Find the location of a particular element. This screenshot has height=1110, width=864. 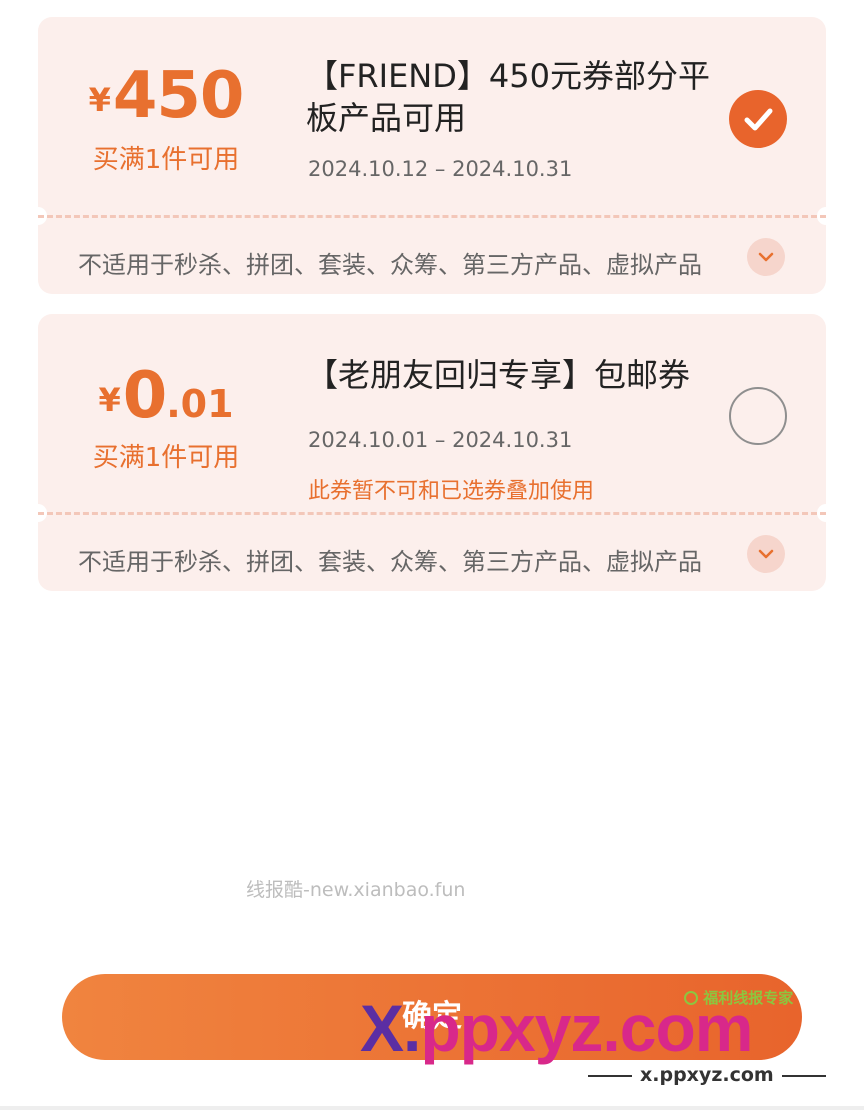

coupon-validity: 2024.10.01 – 2024.10.31 is located at coordinates (440, 440).